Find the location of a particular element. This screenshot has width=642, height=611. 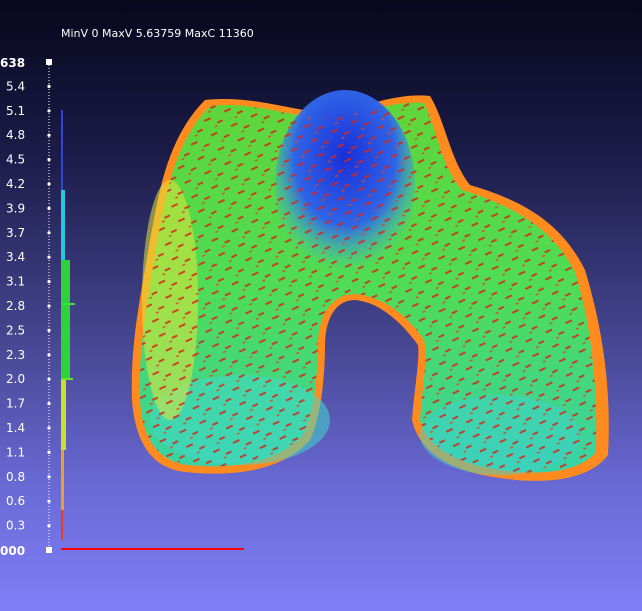

histogram-band-yellow is located at coordinates (63, 415).